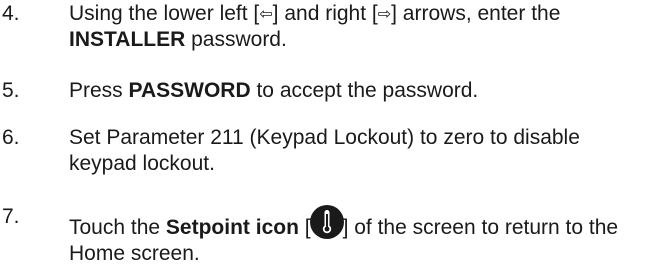 This screenshot has width=647, height=270. What do you see at coordinates (325, 13) in the screenshot?
I see `text-segment: ] and right [` at bounding box center [325, 13].